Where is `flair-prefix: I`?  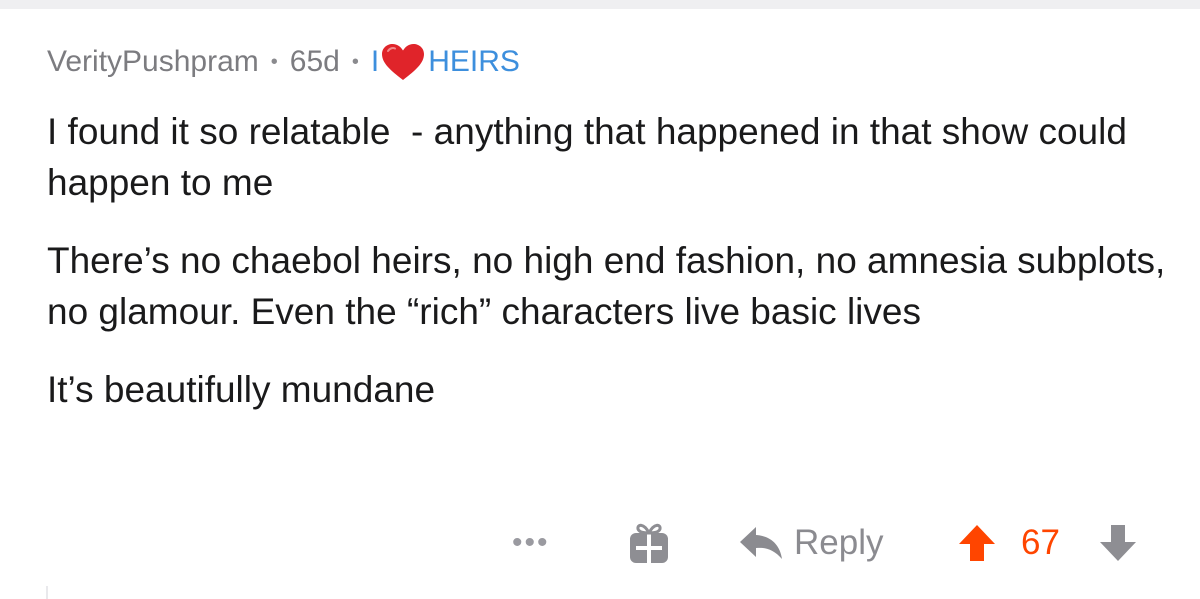 flair-prefix: I is located at coordinates (375, 61).